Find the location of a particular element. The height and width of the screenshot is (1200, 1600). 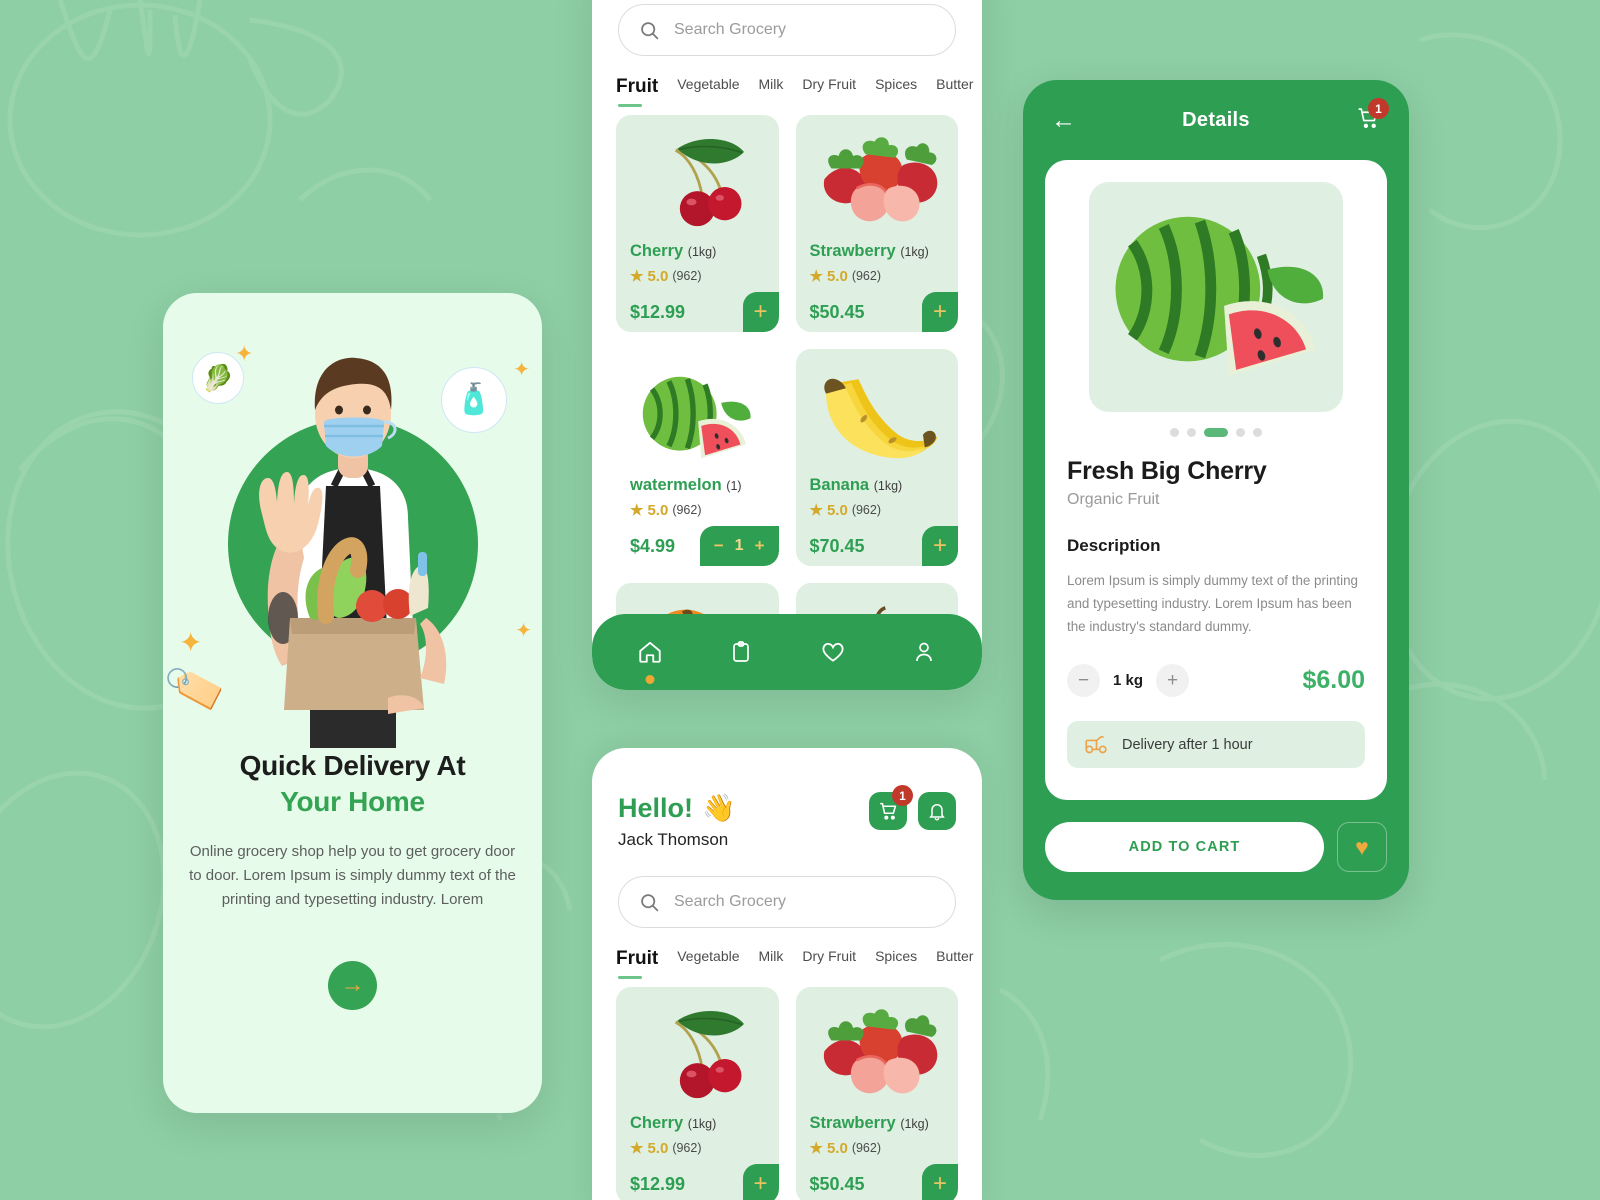

product-card: Banana (1kg) ★ 5.0 (962) $70.45 + is located at coordinates (876, 457).